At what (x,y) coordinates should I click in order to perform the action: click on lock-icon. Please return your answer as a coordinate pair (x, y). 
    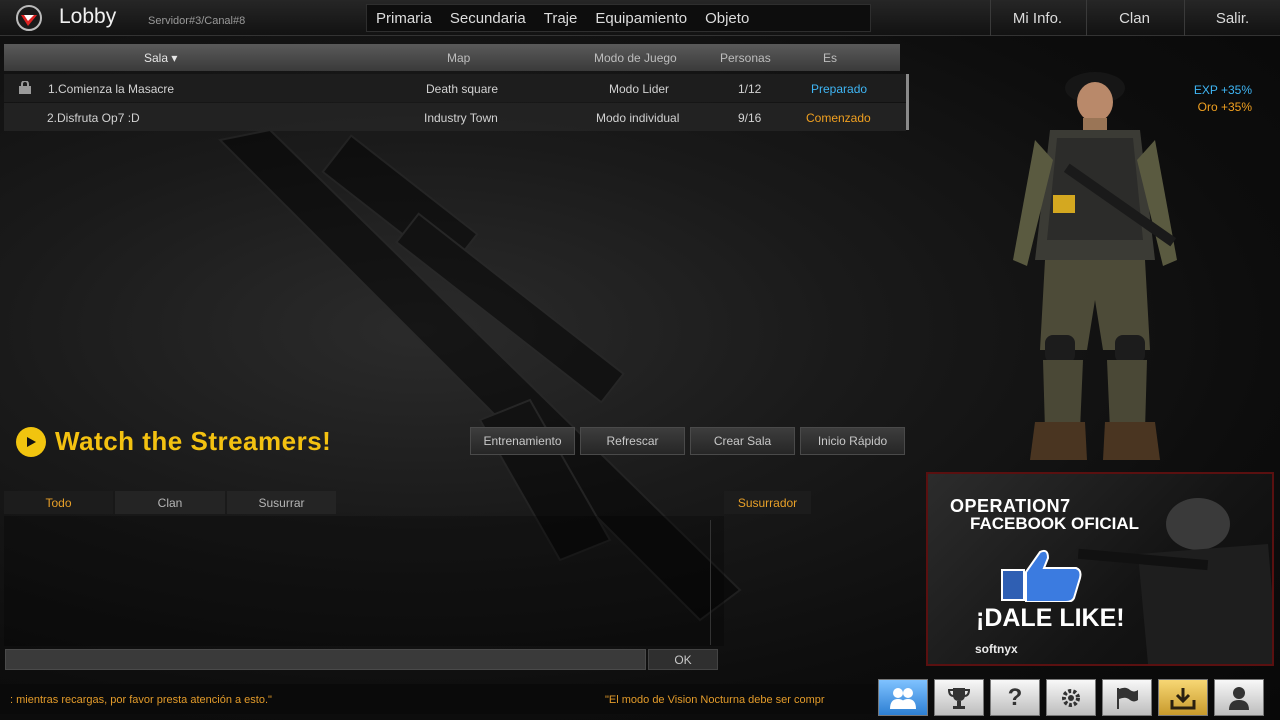
    Looking at the image, I should click on (25, 87).